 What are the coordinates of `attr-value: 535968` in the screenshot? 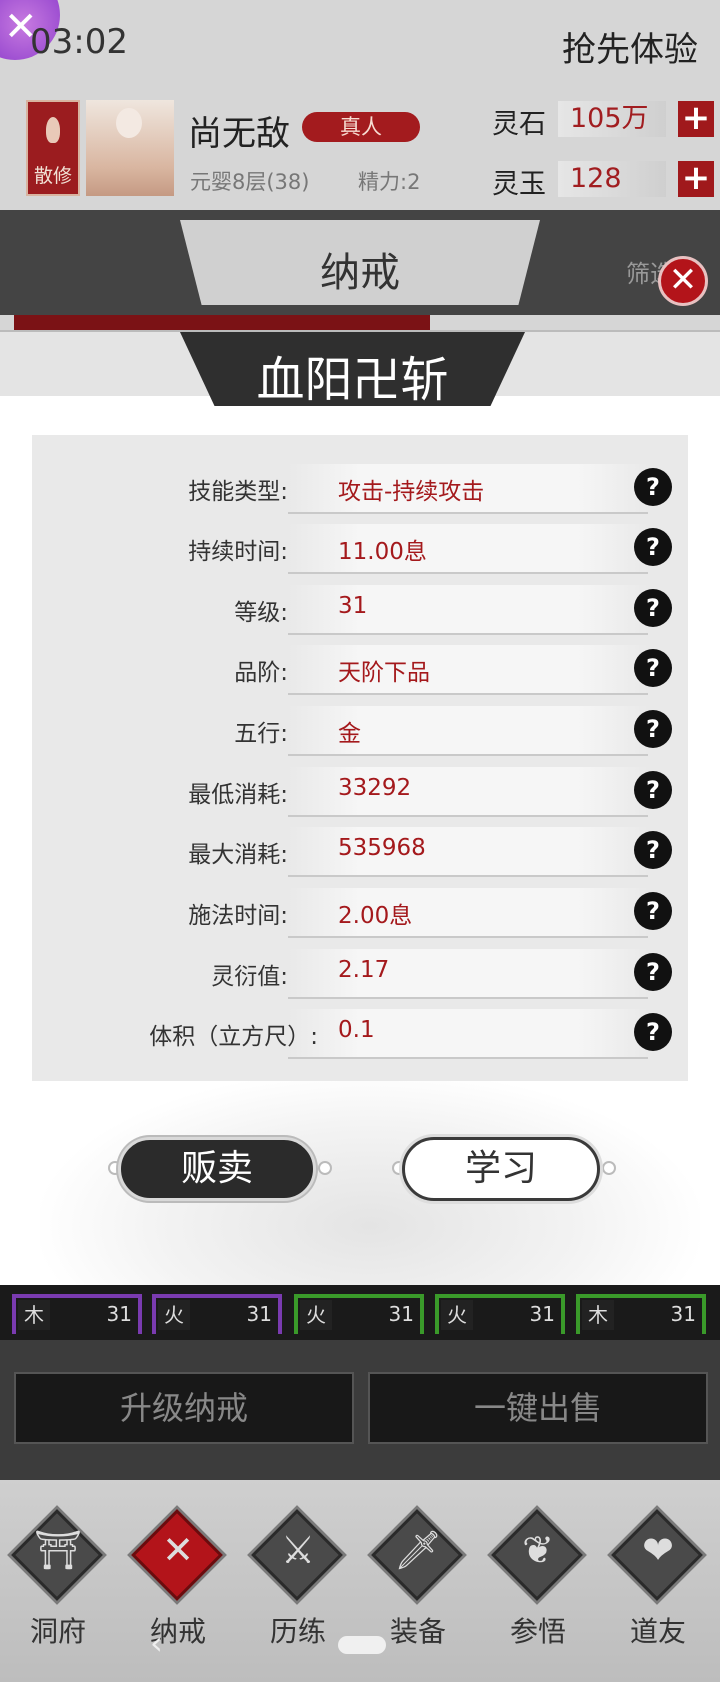 It's located at (382, 848).